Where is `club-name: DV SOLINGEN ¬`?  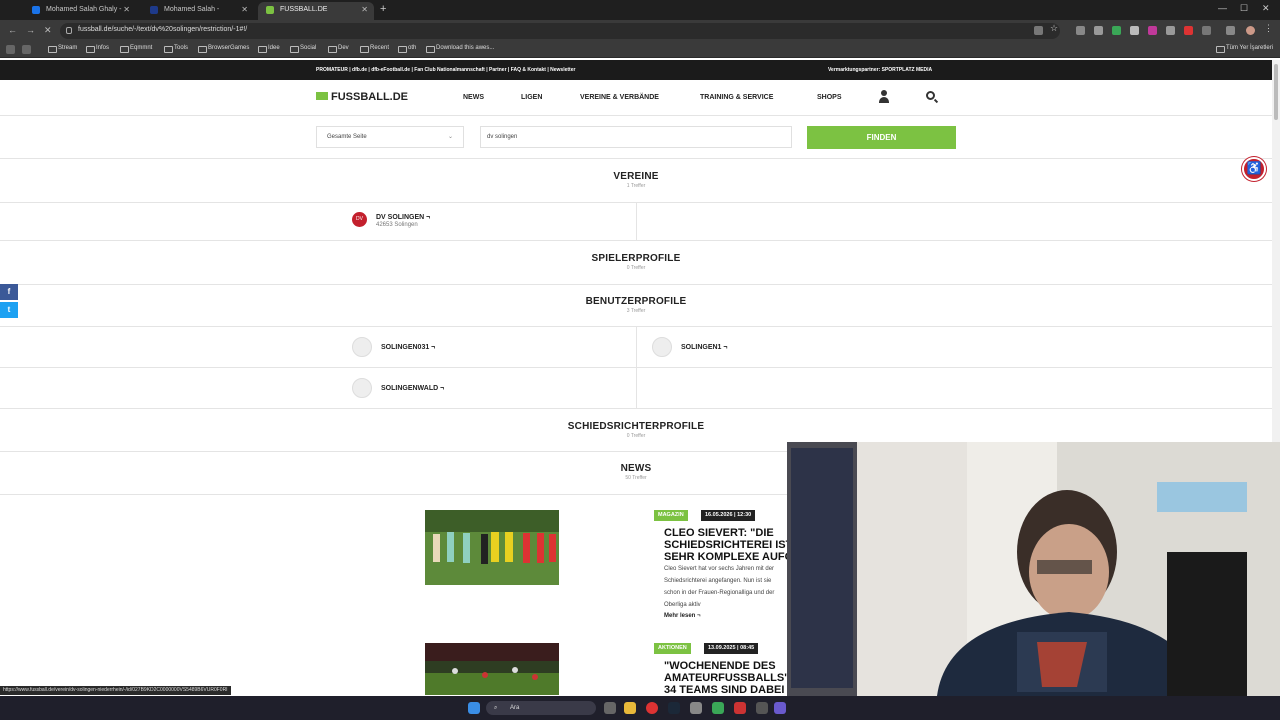 club-name: DV SOLINGEN ¬ is located at coordinates (403, 217).